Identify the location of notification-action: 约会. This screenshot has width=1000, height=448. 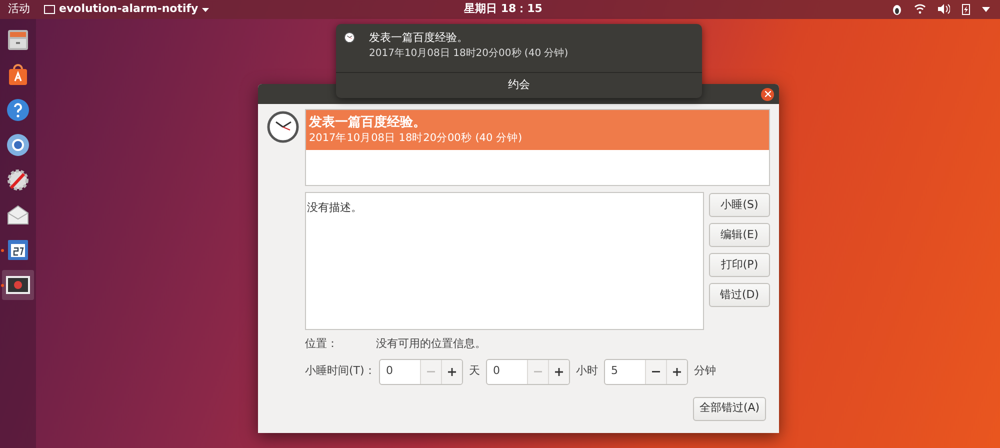
(519, 85).